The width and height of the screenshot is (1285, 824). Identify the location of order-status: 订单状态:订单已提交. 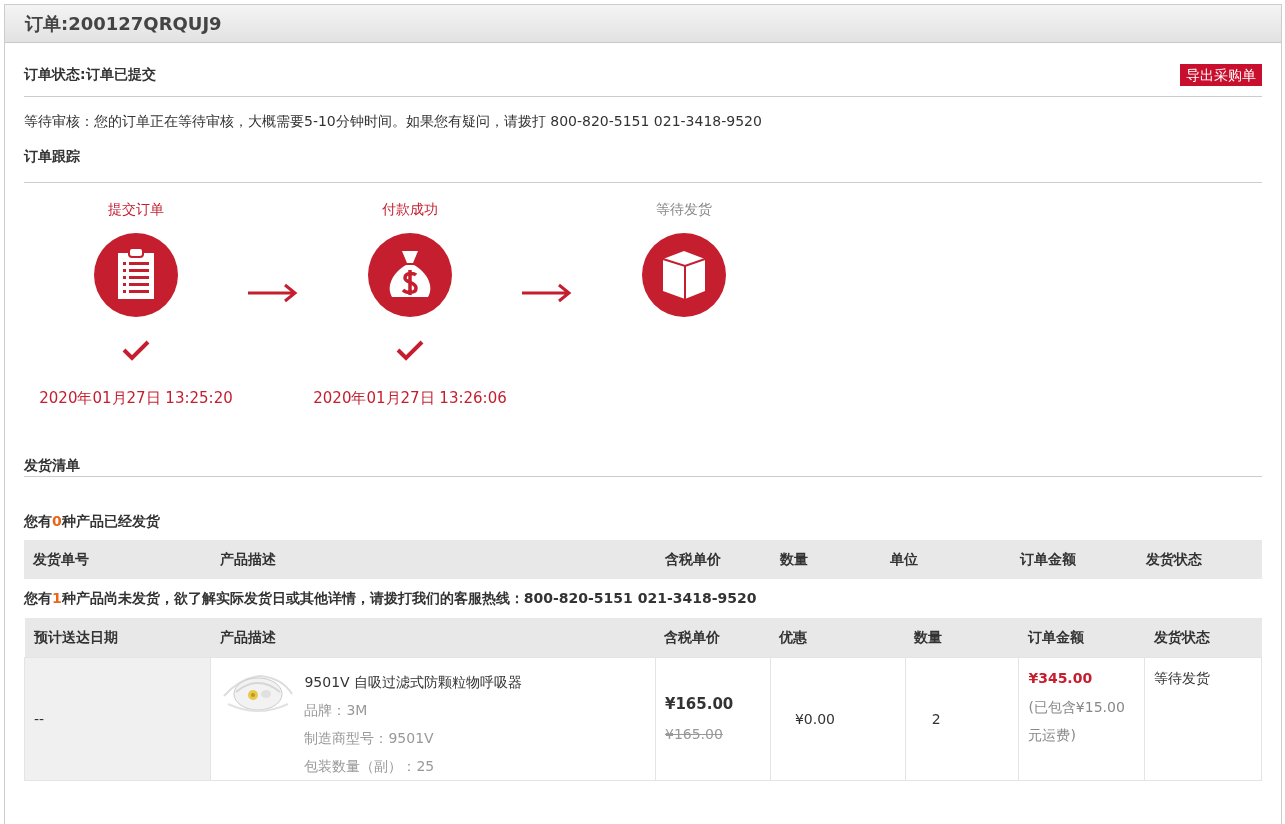
(90, 74).